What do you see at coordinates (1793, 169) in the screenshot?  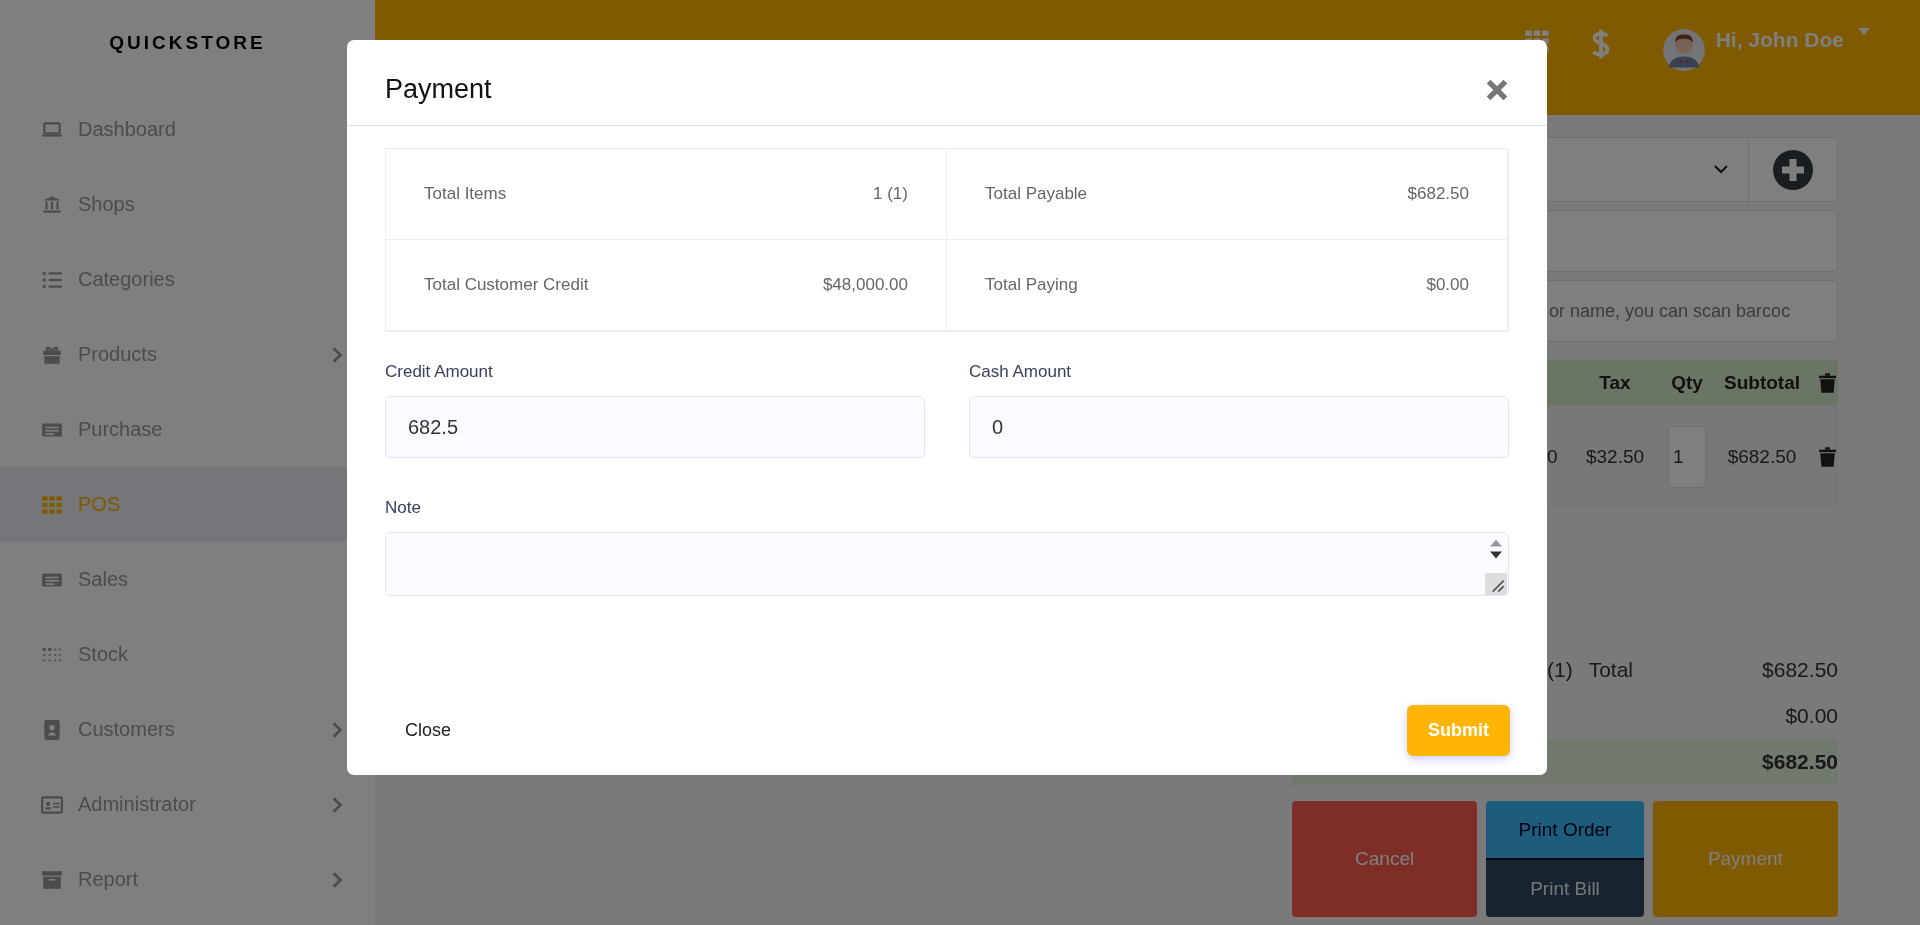 I see `plus-icon` at bounding box center [1793, 169].